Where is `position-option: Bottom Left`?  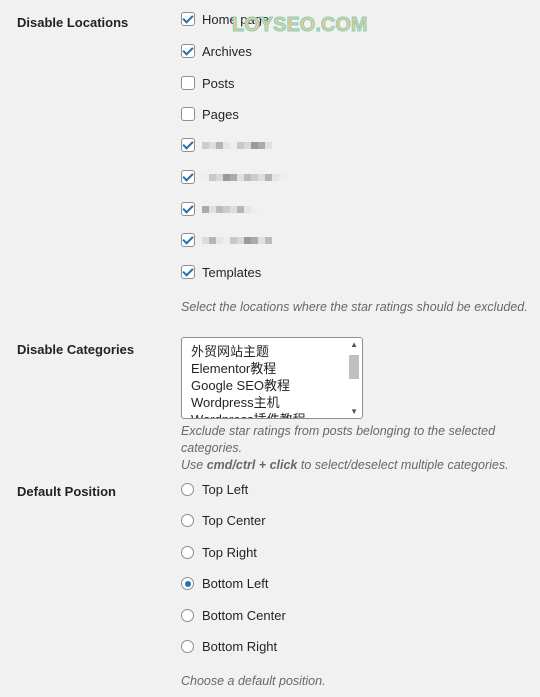 position-option: Bottom Left is located at coordinates (224, 584).